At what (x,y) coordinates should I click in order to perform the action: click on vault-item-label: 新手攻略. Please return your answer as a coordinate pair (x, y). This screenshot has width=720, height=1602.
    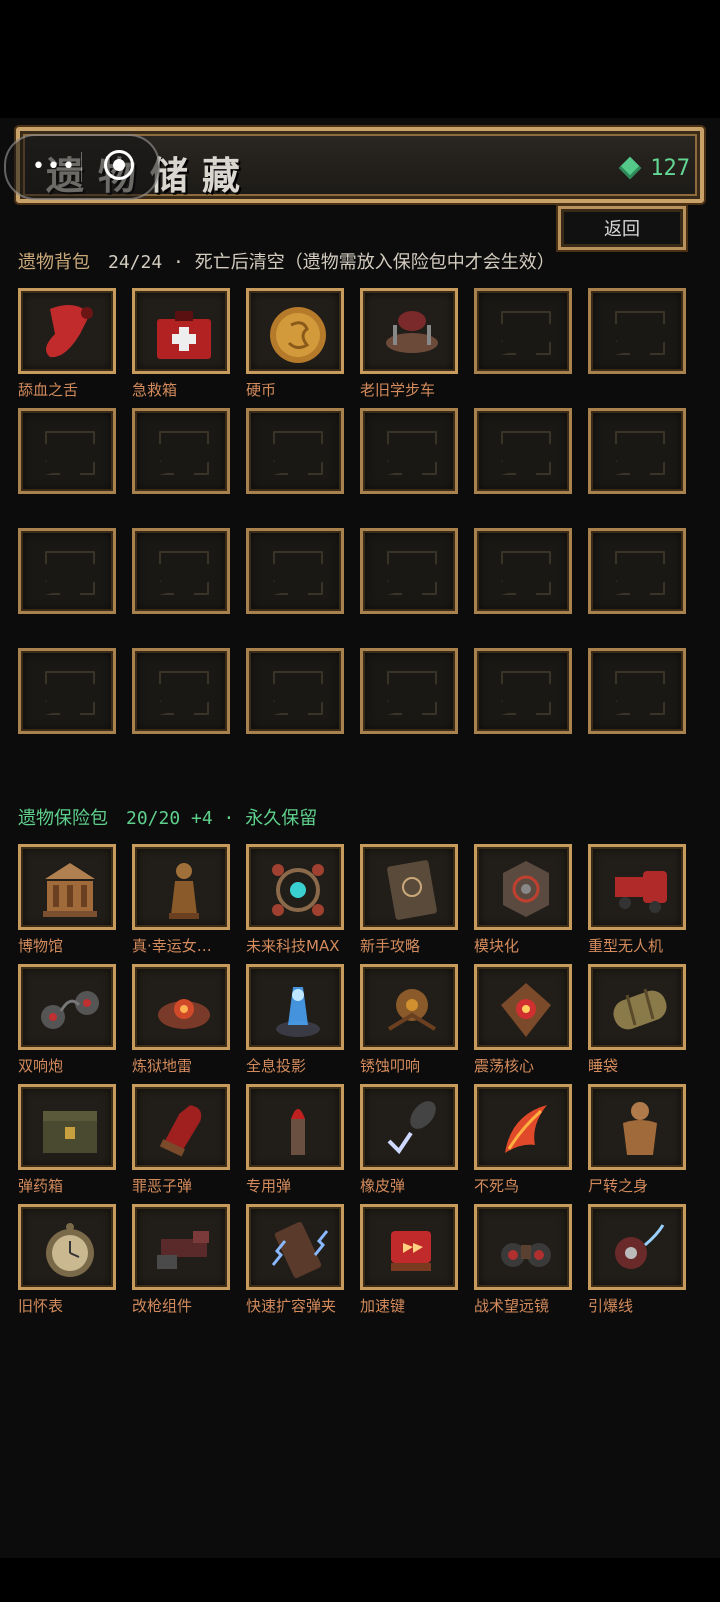
    Looking at the image, I should click on (390, 946).